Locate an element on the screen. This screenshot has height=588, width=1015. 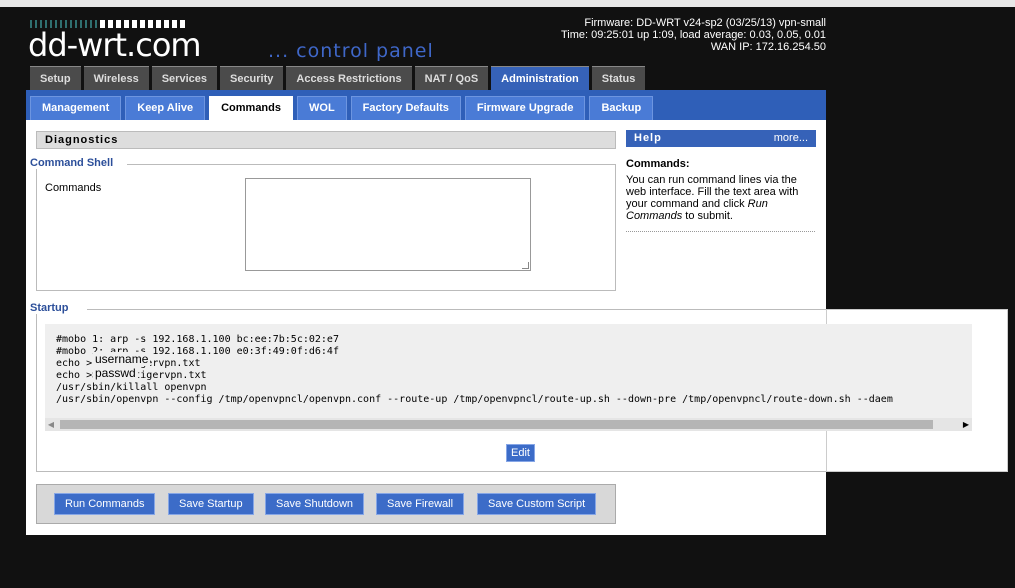
startup-horizontal-scrollbar: ◀ ▶ is located at coordinates (508, 424).